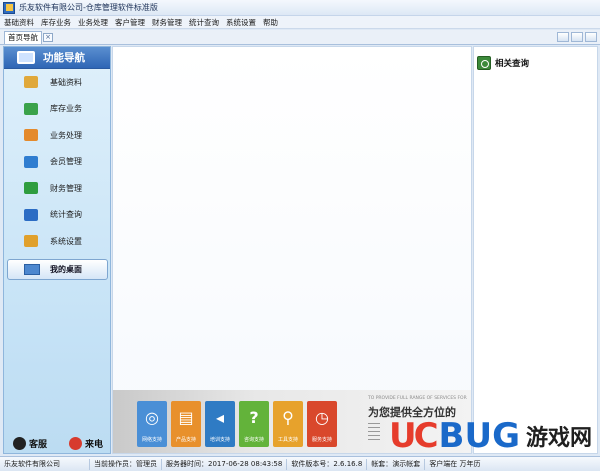 This screenshot has height=471, width=600. I want to click on desktop-icon, so click(32, 269).